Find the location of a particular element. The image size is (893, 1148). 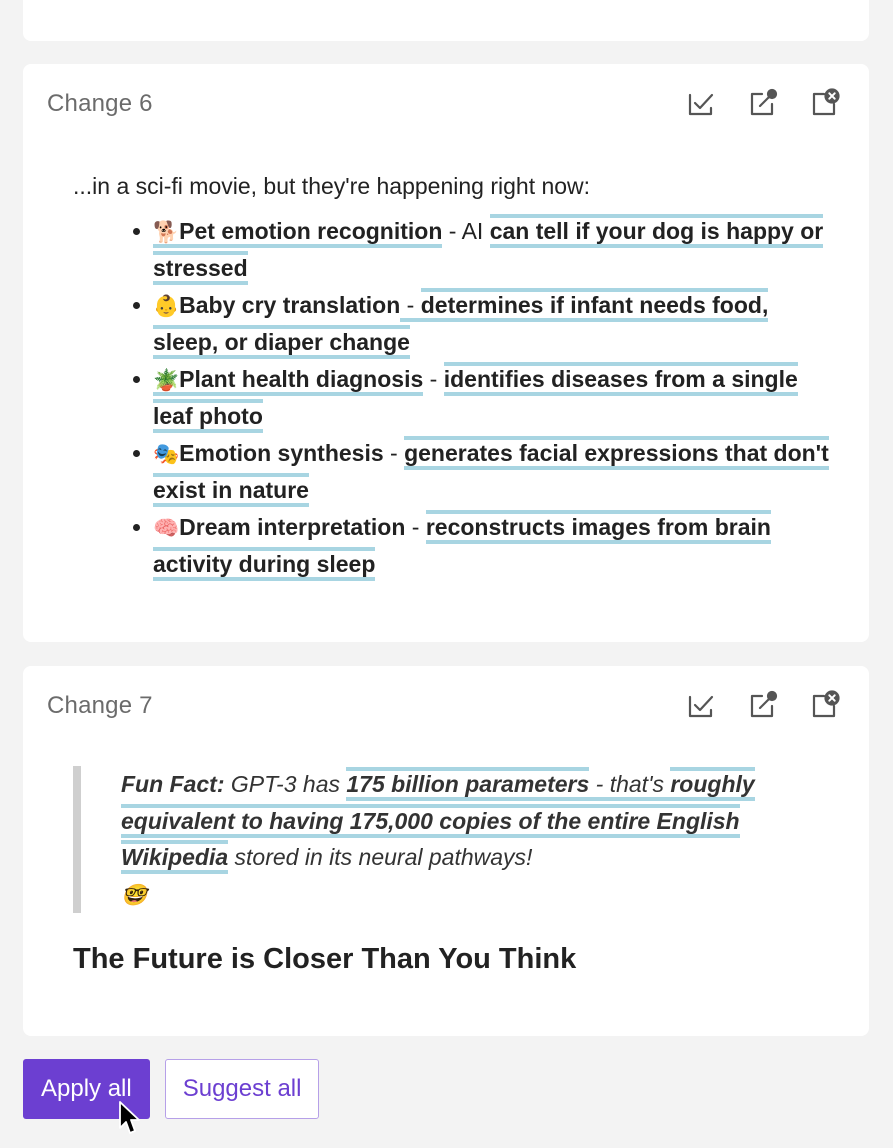

baby-icon: 👶 is located at coordinates (166, 305).